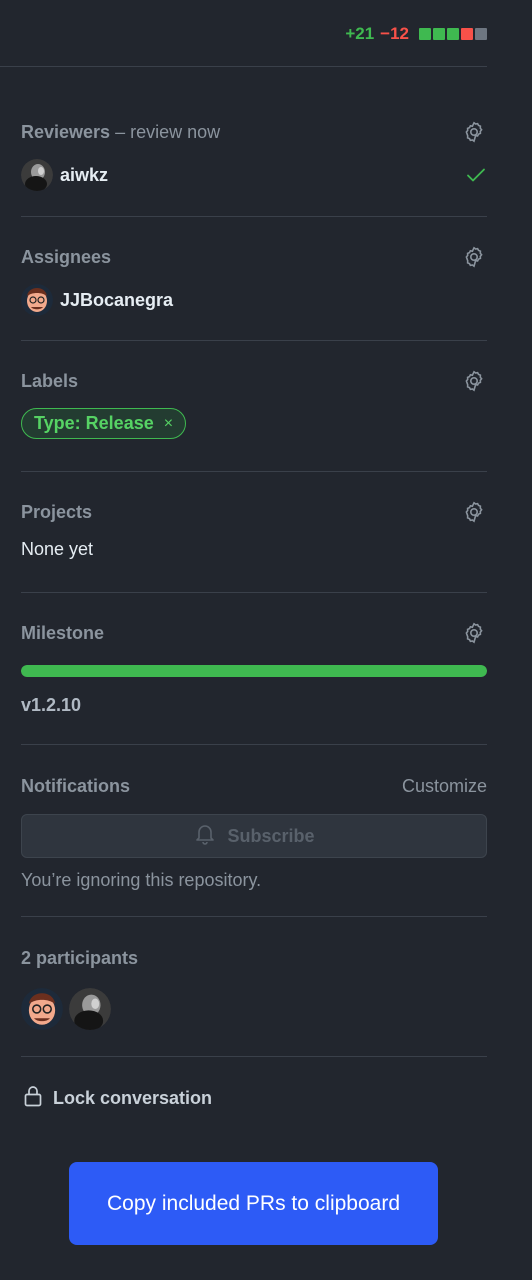  I want to click on diffstat: +21 −12, so click(416, 34).